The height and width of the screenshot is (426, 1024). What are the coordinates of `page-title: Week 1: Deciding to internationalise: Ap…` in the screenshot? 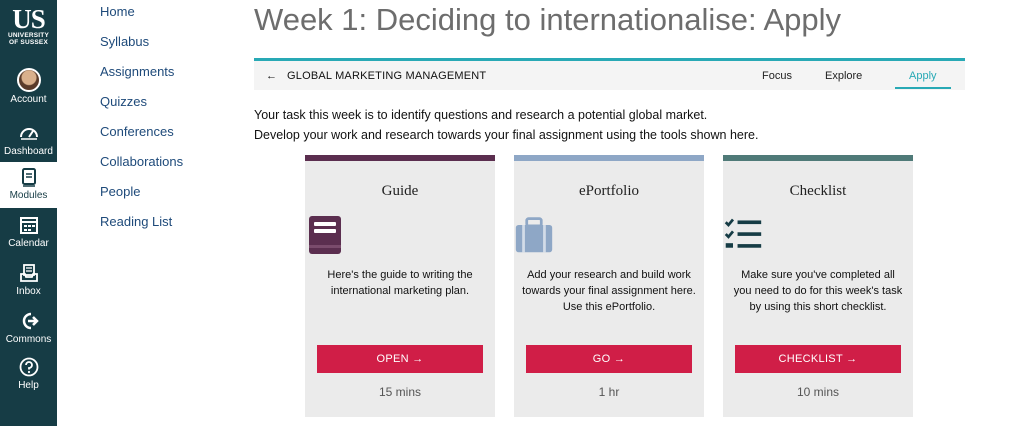 It's located at (548, 19).